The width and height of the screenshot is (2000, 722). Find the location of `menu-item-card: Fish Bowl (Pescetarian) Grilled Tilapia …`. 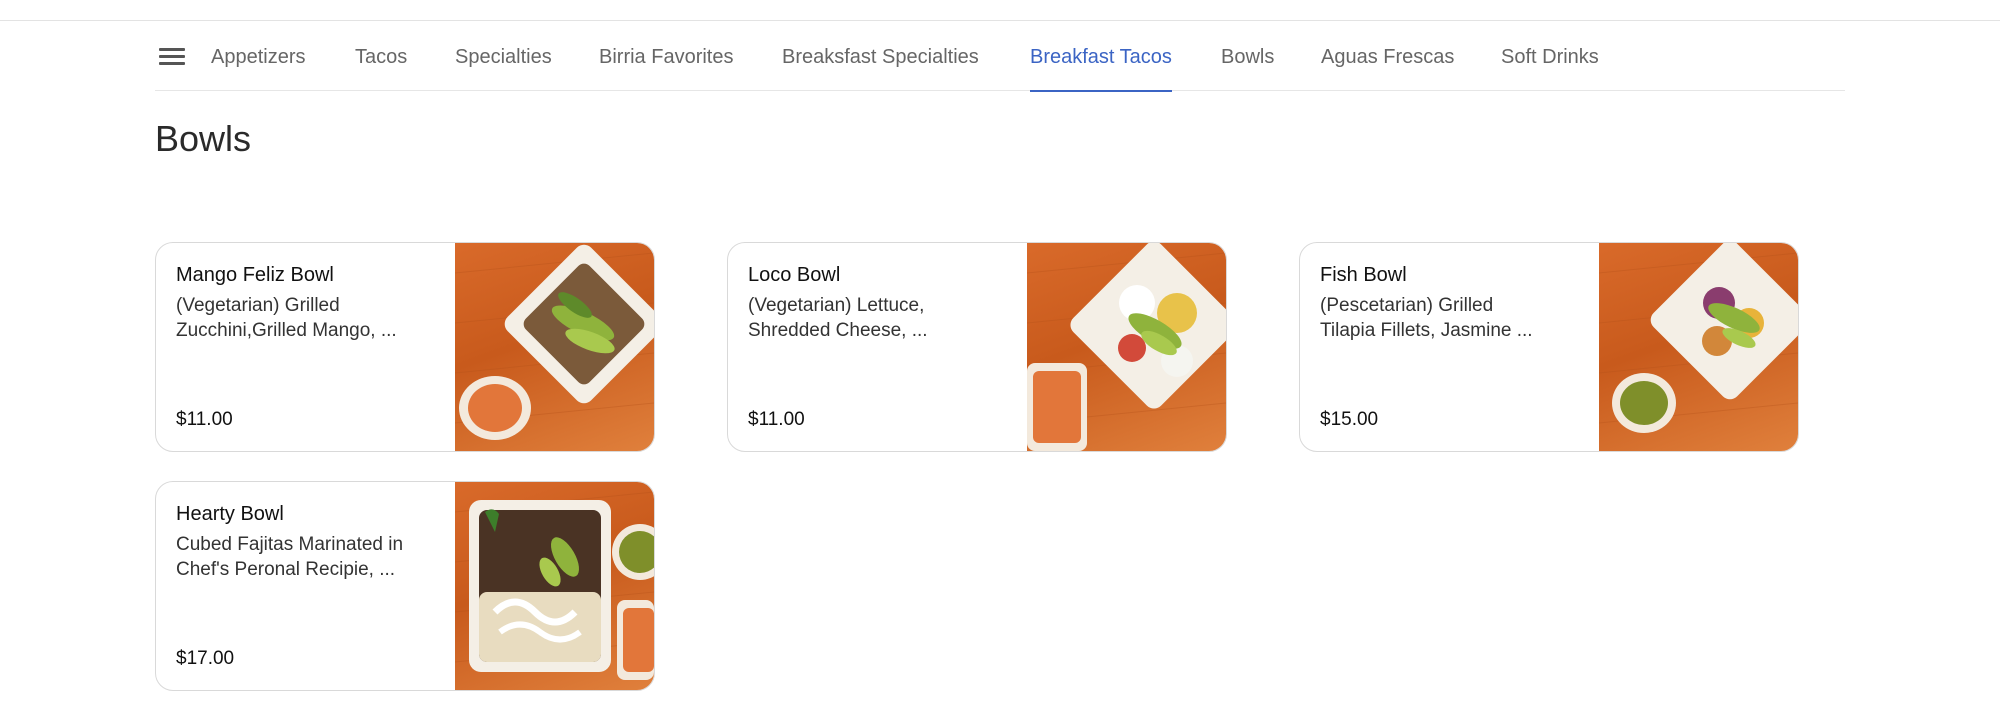

menu-item-card: Fish Bowl (Pescetarian) Grilled Tilapia … is located at coordinates (1549, 347).